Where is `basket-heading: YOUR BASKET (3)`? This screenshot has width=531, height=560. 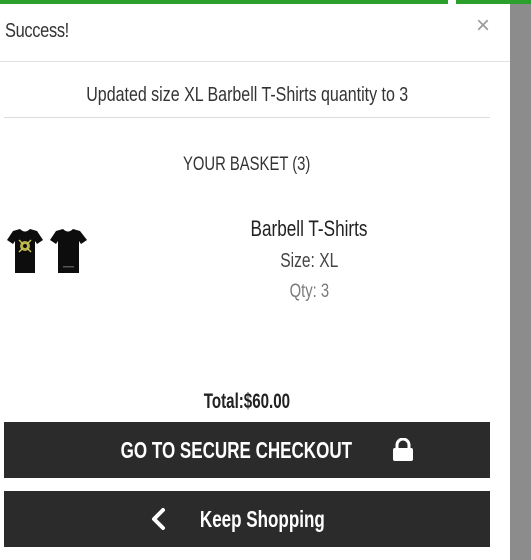
basket-heading: YOUR BASKET (3) is located at coordinates (247, 165).